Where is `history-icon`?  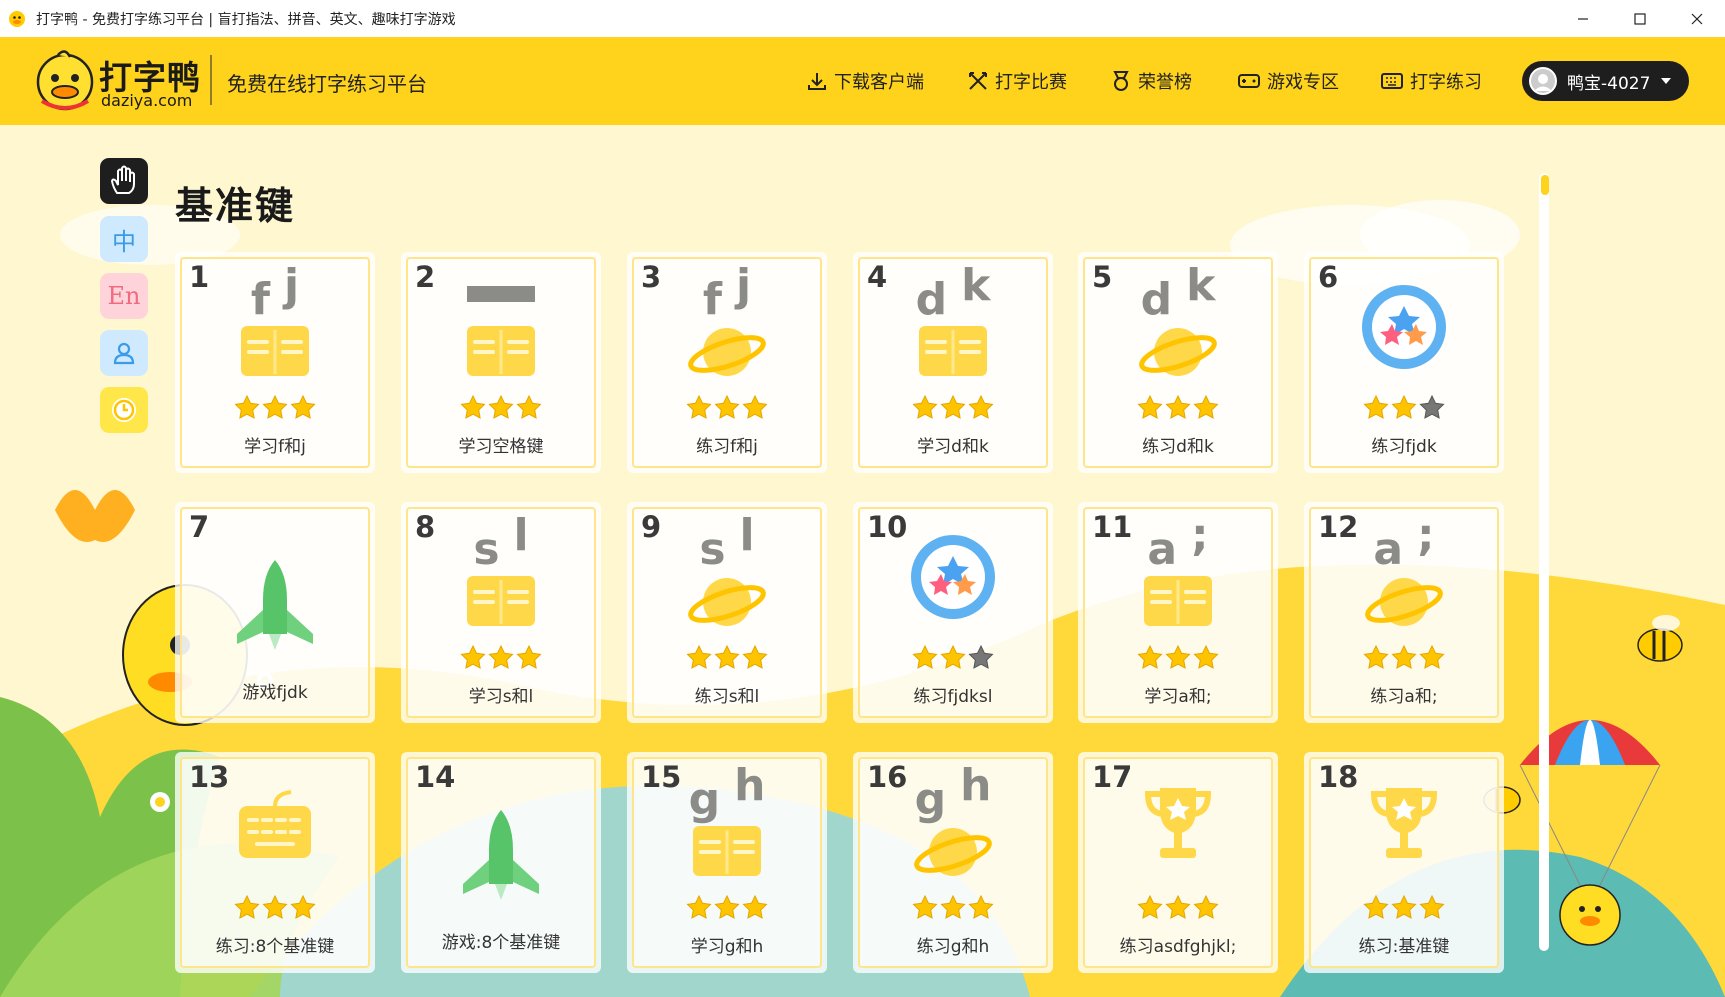 history-icon is located at coordinates (124, 410).